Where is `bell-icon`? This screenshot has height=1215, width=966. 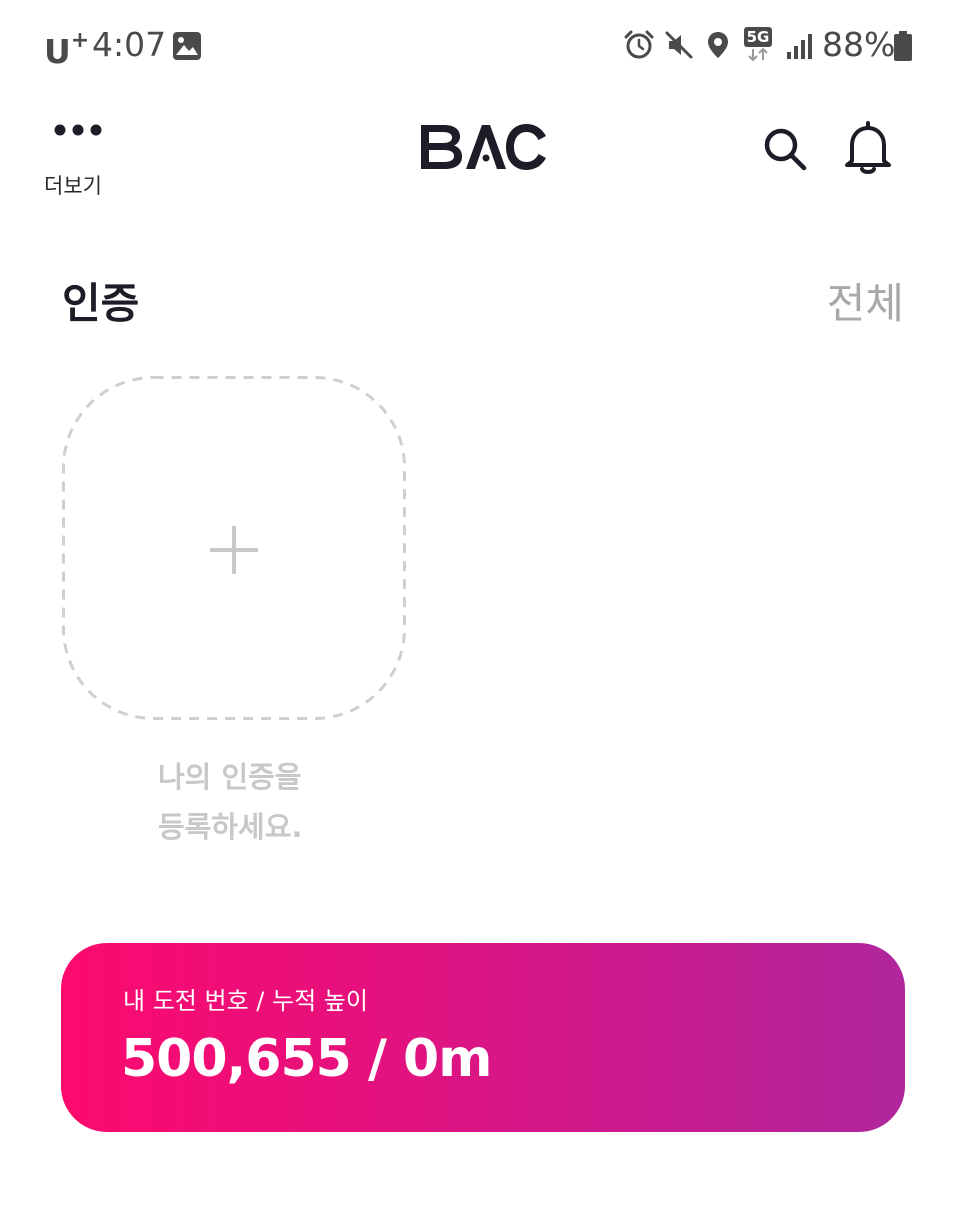
bell-icon is located at coordinates (868, 148).